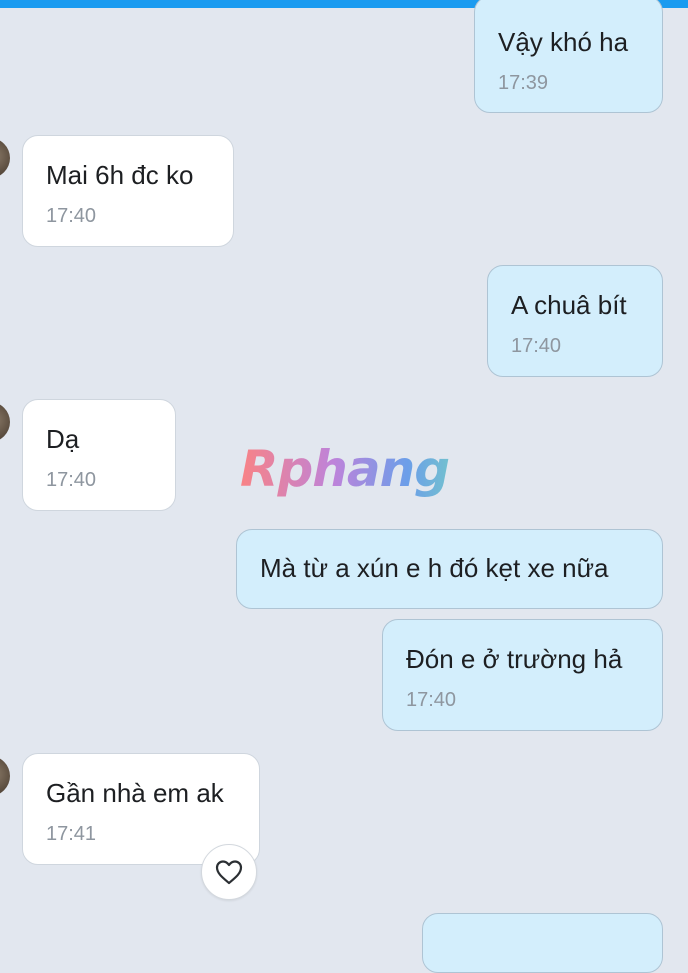 This screenshot has height=973, width=688. What do you see at coordinates (71, 834) in the screenshot?
I see `message-time: 17:41` at bounding box center [71, 834].